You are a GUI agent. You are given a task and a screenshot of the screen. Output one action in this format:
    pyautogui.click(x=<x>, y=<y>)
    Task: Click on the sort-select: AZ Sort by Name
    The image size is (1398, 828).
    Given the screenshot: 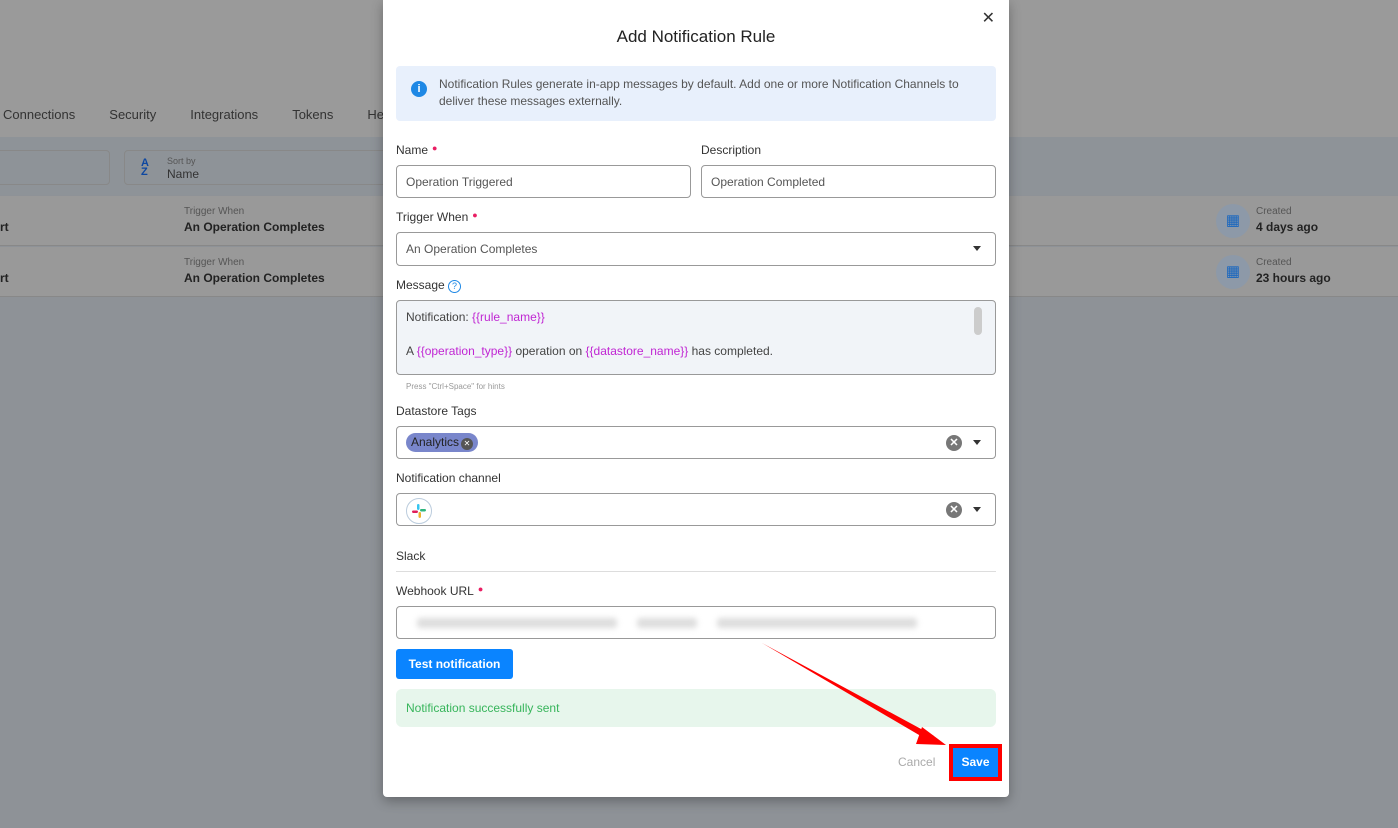 What is the action you would take?
    pyautogui.click(x=259, y=167)
    